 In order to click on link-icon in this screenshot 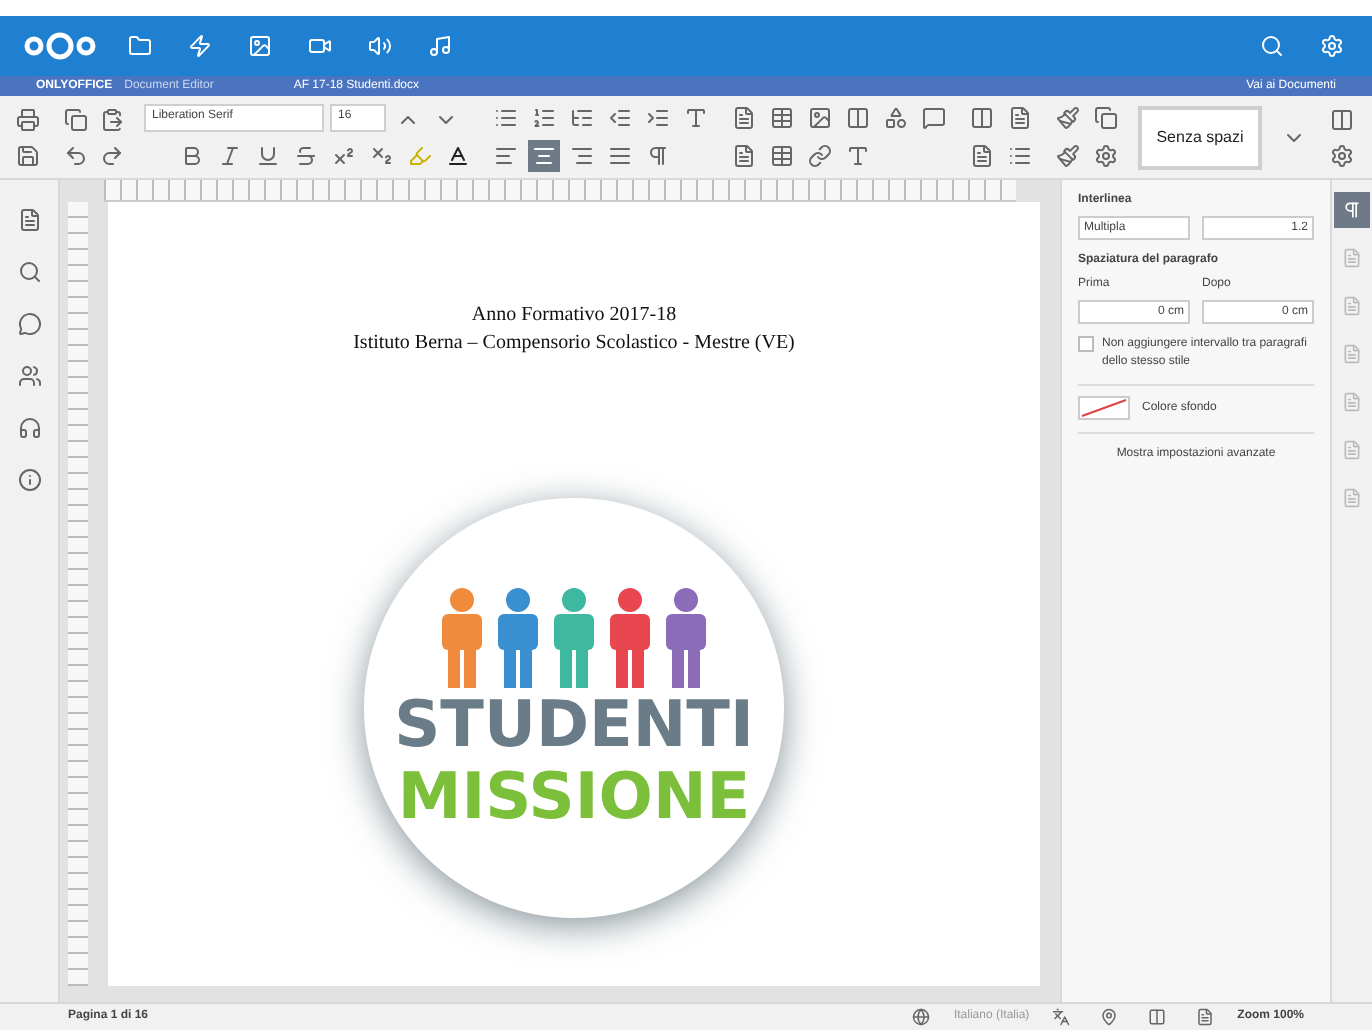, I will do `click(820, 156)`.